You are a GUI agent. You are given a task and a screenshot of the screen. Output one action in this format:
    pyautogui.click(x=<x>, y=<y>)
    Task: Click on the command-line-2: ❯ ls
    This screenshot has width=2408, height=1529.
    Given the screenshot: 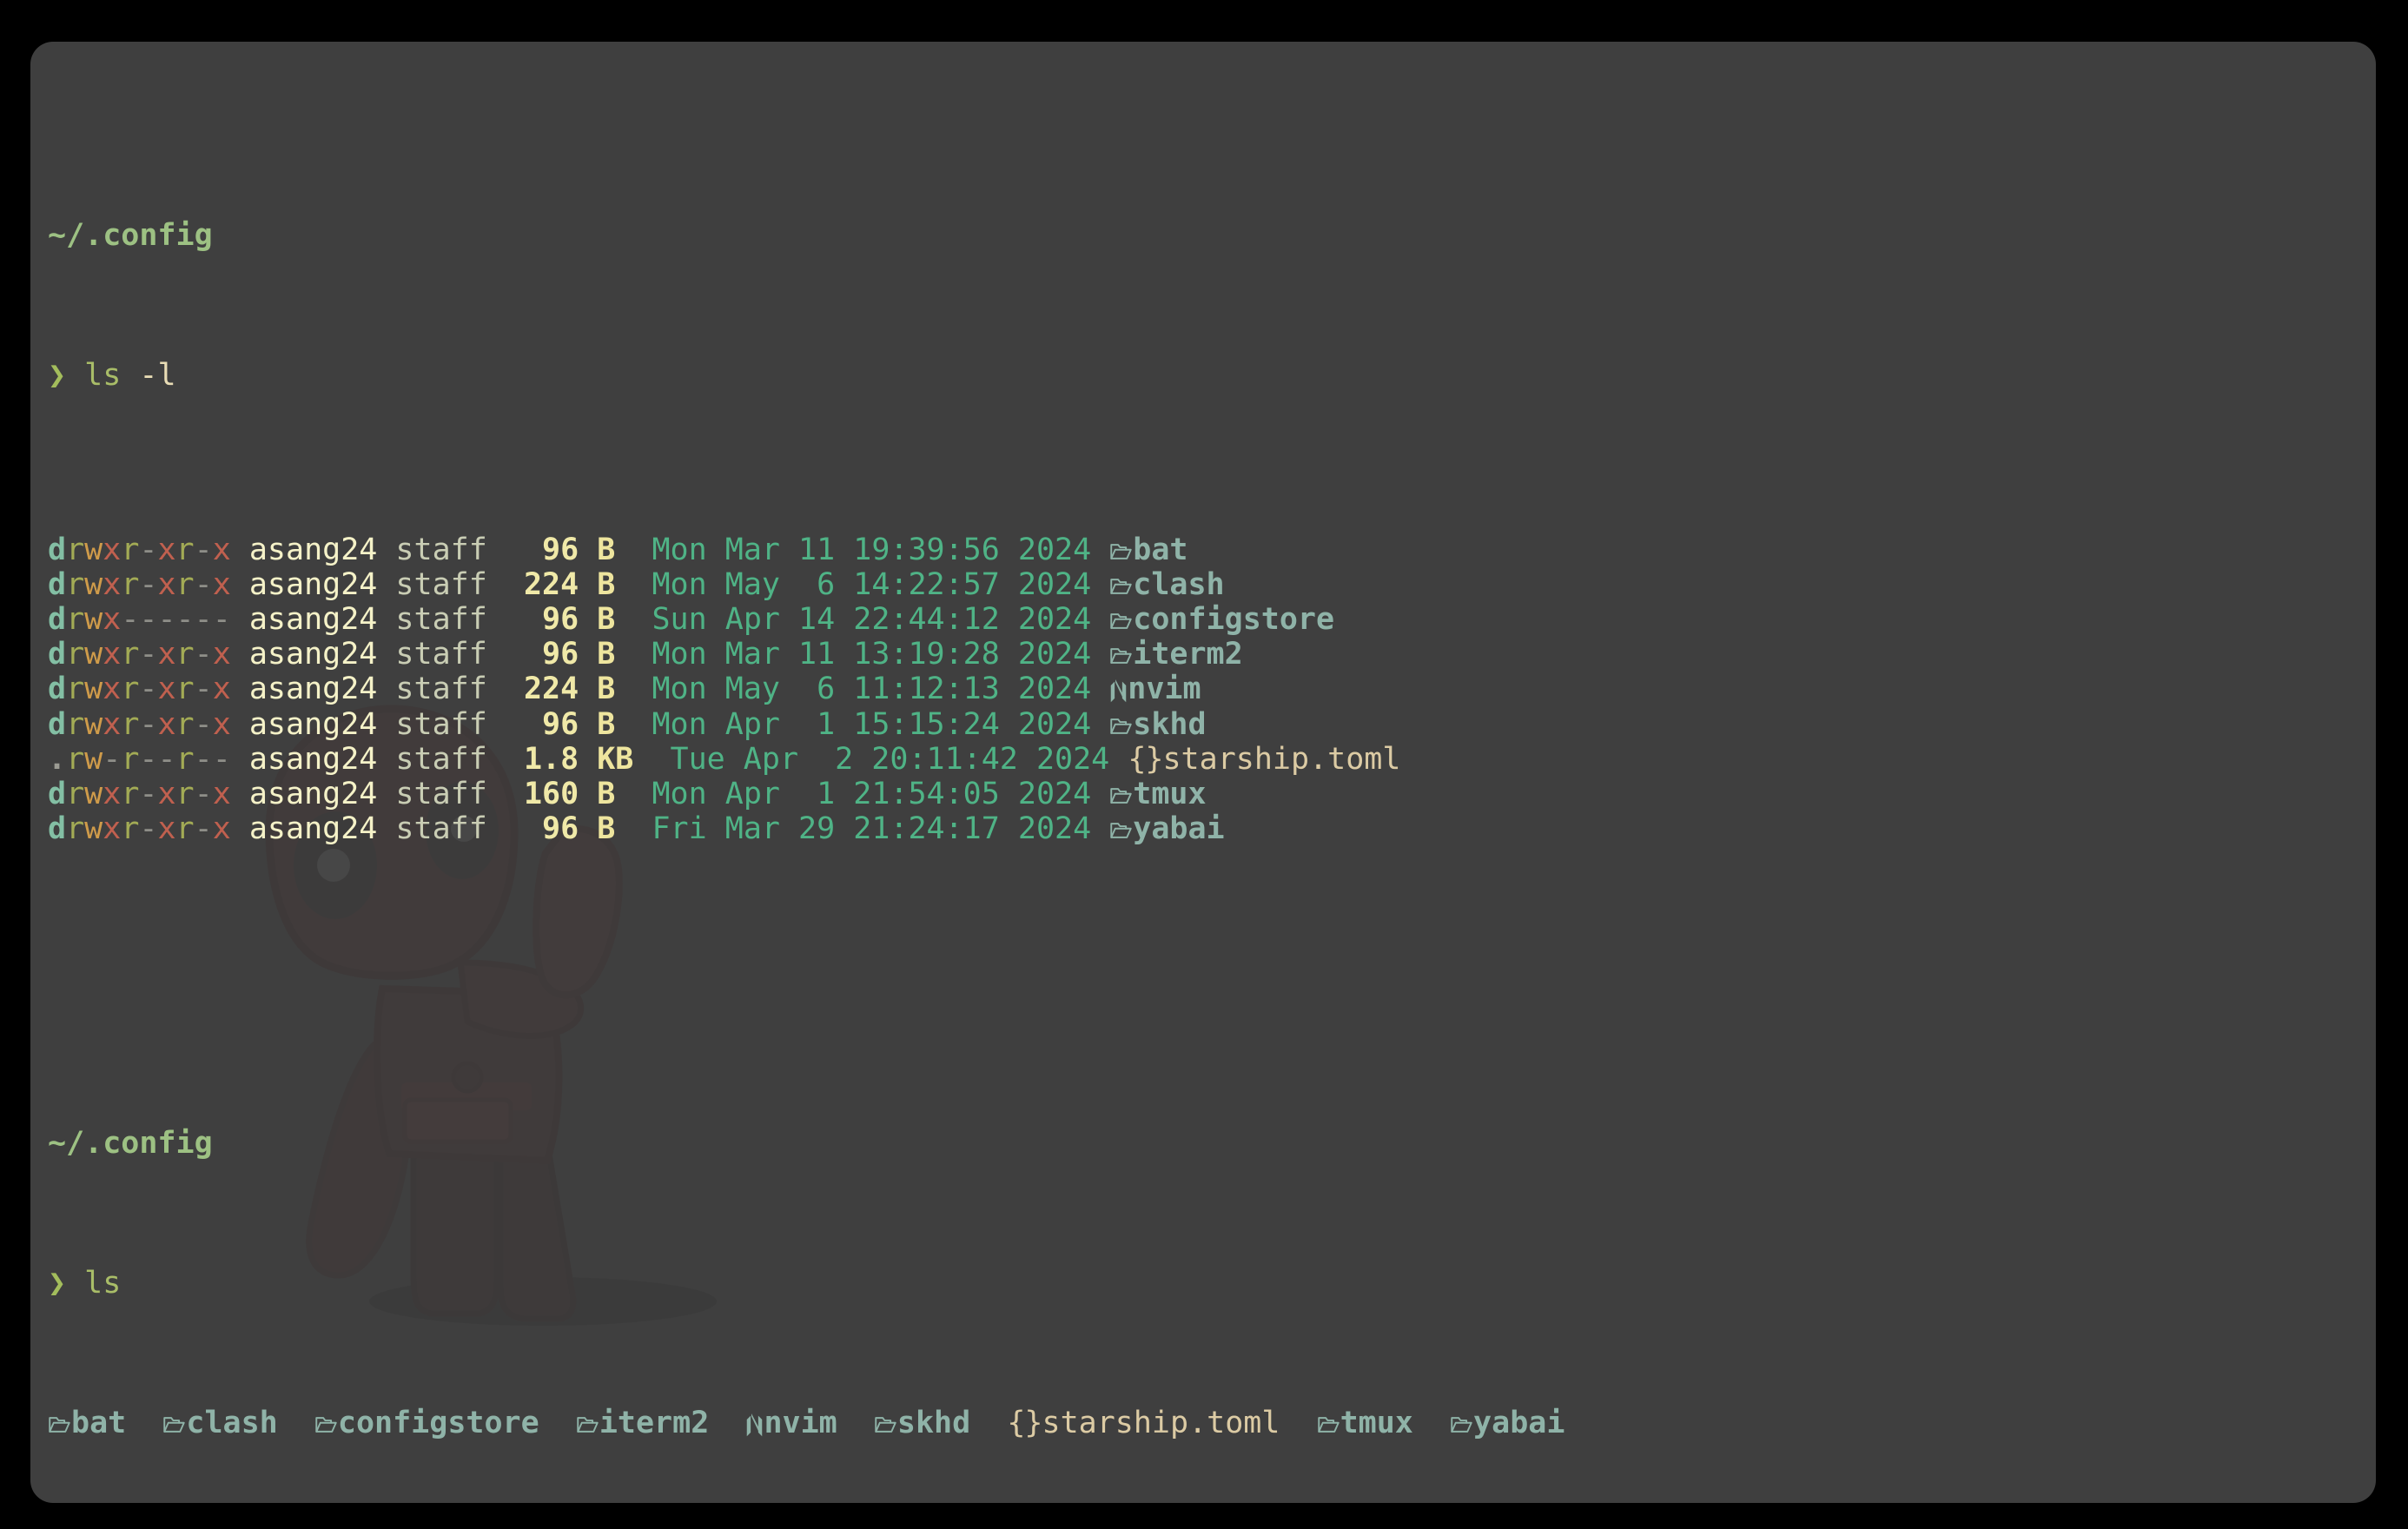 What is the action you would take?
    pyautogui.click(x=1212, y=1283)
    